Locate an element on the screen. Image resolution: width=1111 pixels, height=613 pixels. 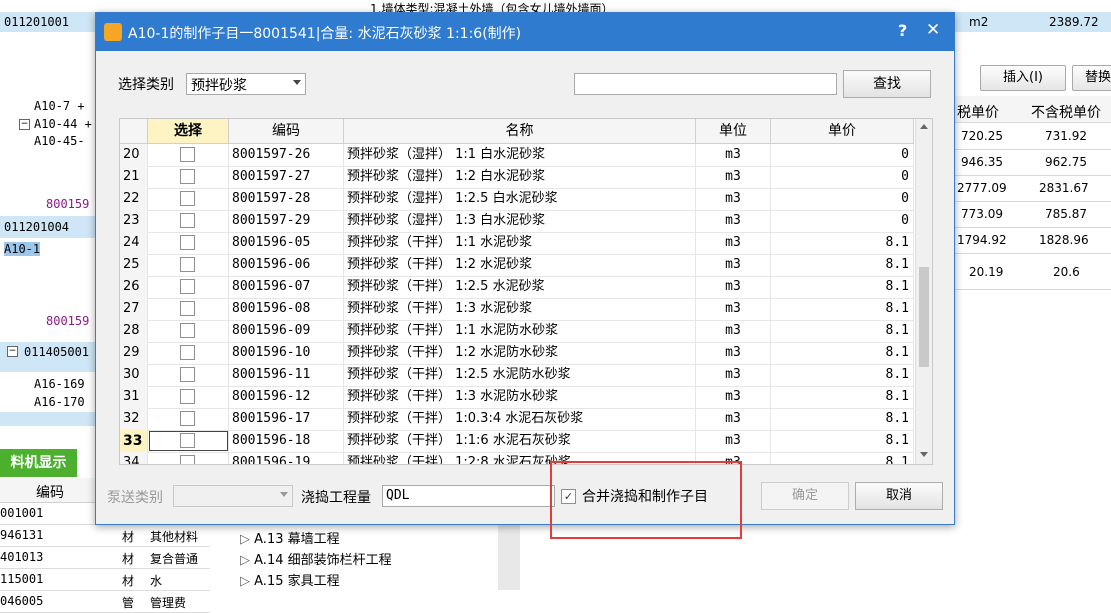
column-header-select: 选择 is located at coordinates (188, 131).